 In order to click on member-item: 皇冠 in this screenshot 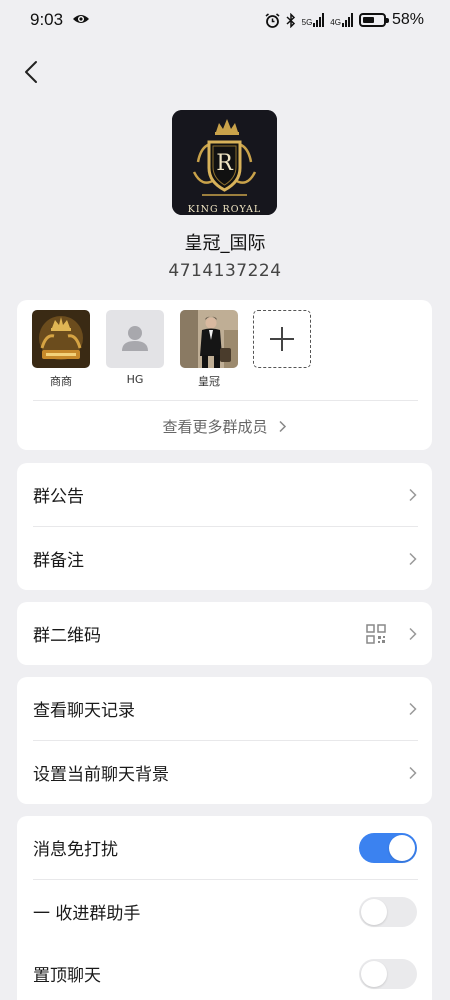, I will do `click(209, 349)`.